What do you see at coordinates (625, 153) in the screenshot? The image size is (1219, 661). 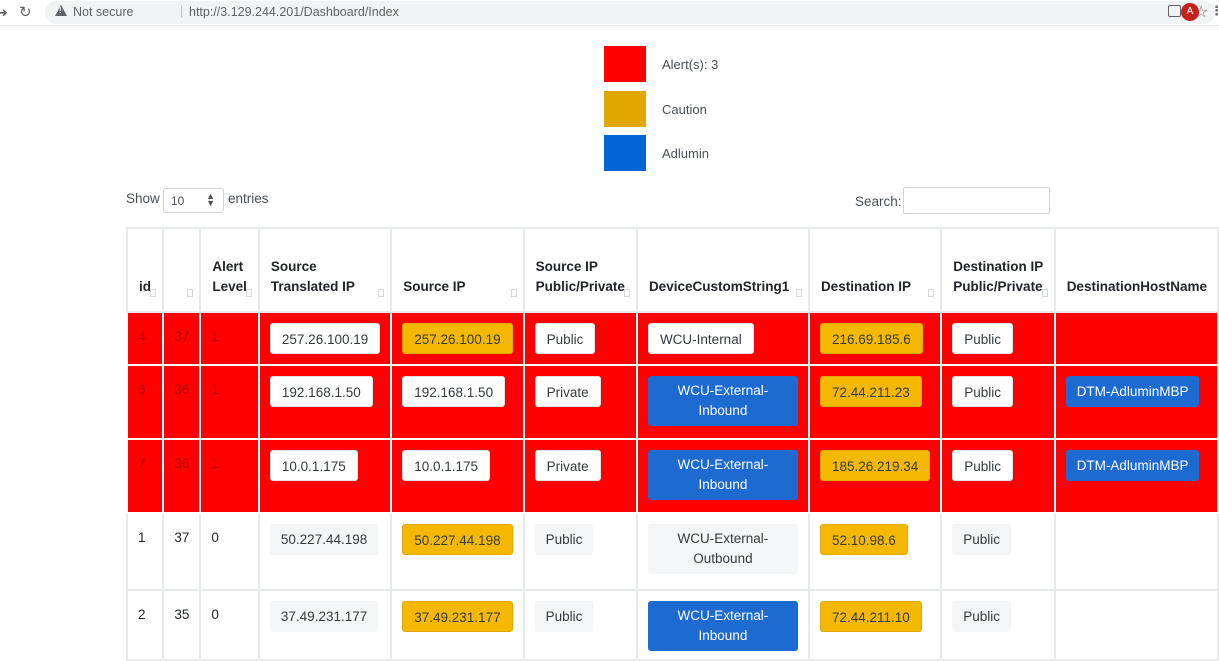 I see `legend-swatch-blue` at bounding box center [625, 153].